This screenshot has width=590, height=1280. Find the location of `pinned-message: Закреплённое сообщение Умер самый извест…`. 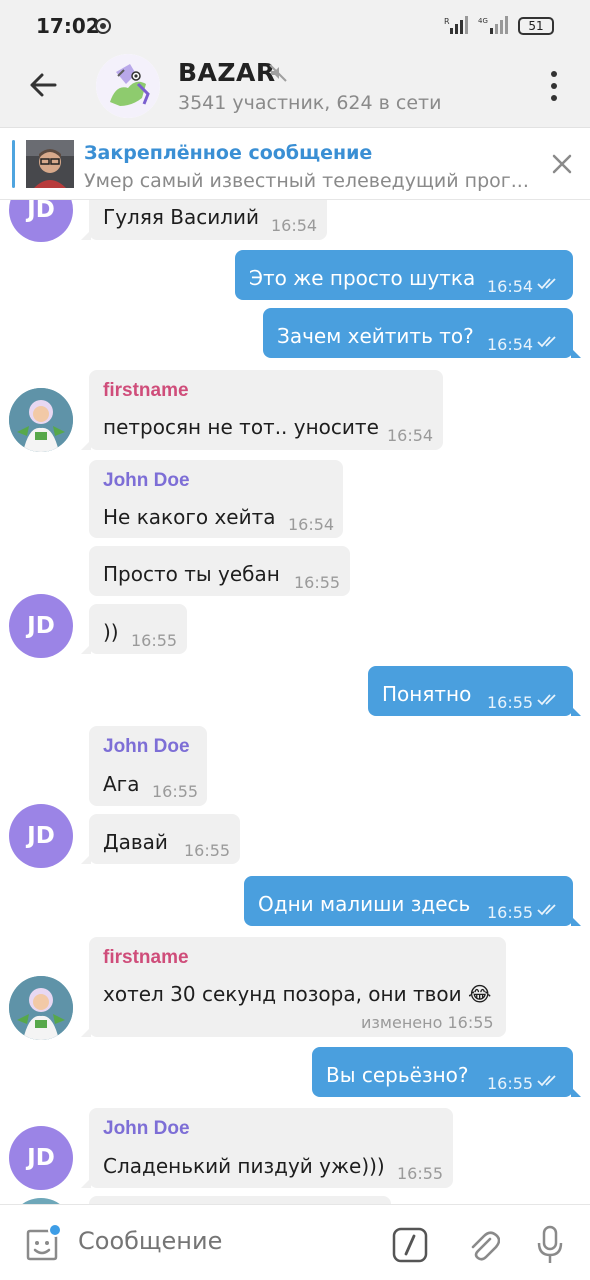

pinned-message: Закреплённое сообщение Умер самый извест… is located at coordinates (295, 164).